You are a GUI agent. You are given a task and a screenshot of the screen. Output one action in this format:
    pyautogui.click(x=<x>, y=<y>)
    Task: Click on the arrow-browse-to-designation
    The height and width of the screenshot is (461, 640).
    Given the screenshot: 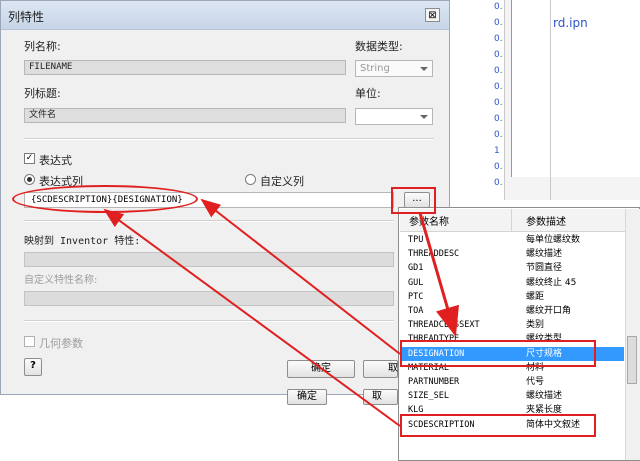 What is the action you would take?
    pyautogui.click(x=439, y=274)
    